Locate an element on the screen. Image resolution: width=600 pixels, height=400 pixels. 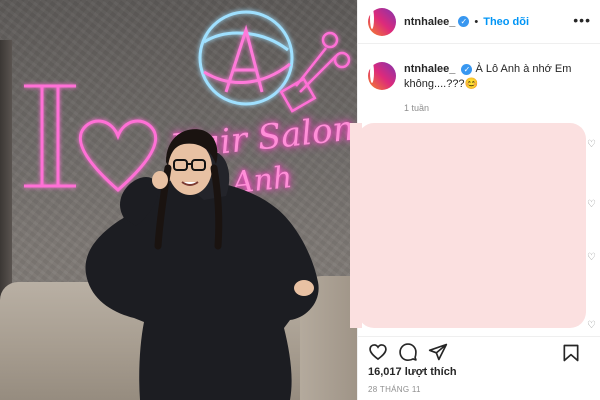
caption-avatar-image is located at coordinates (372, 72).